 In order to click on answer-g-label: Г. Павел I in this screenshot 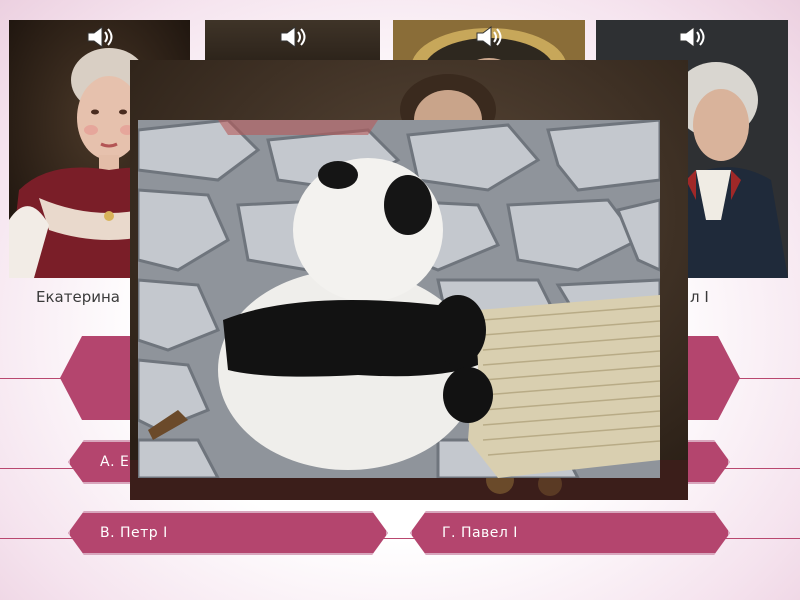, I will do `click(480, 533)`.